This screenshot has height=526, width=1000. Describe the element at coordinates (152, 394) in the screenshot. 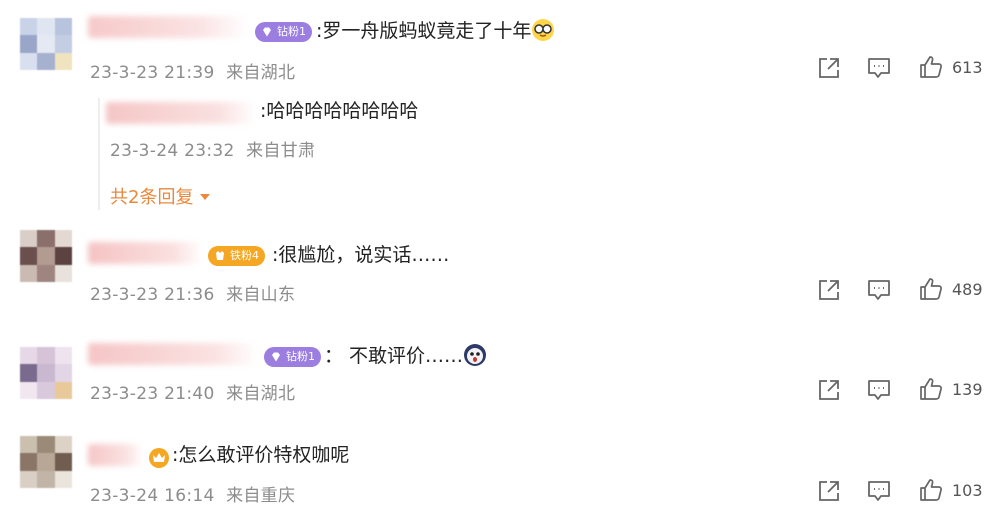

I see `comment-time: 23-3-23 21:40` at that location.